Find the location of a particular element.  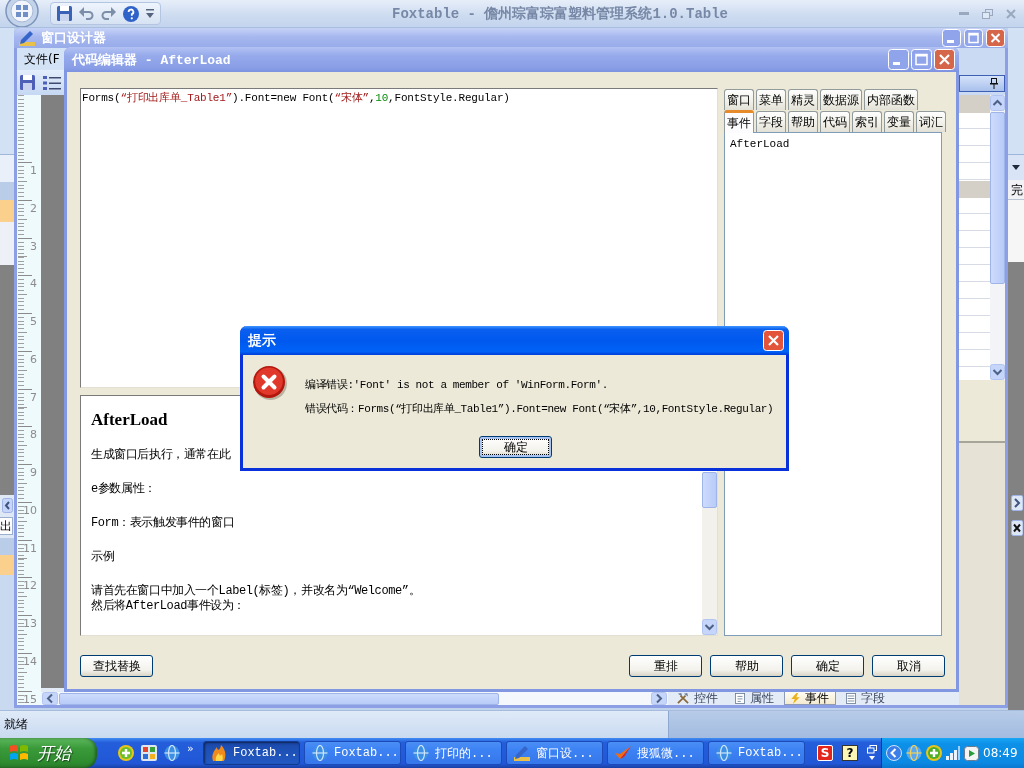

horizontal-scrollbar is located at coordinates (354, 698).